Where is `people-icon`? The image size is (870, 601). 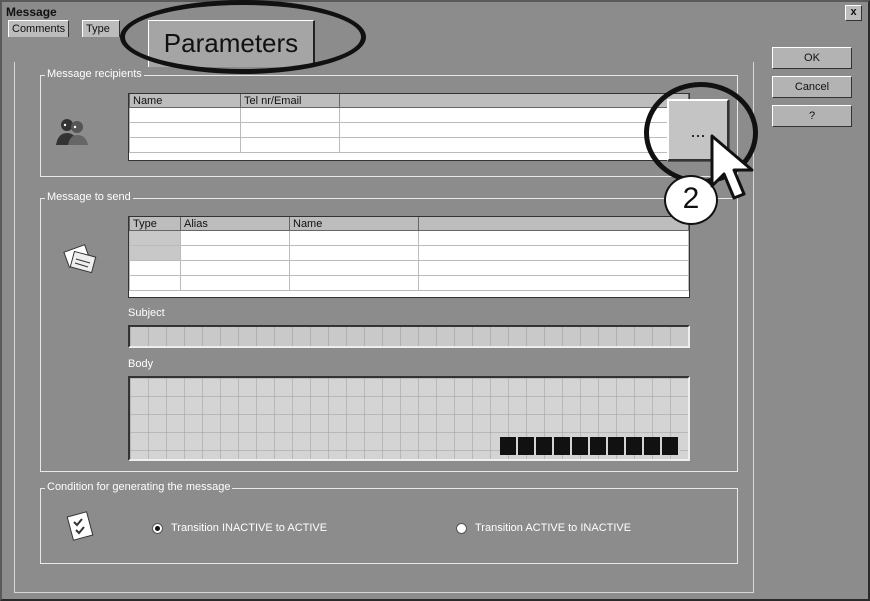 people-icon is located at coordinates (72, 133).